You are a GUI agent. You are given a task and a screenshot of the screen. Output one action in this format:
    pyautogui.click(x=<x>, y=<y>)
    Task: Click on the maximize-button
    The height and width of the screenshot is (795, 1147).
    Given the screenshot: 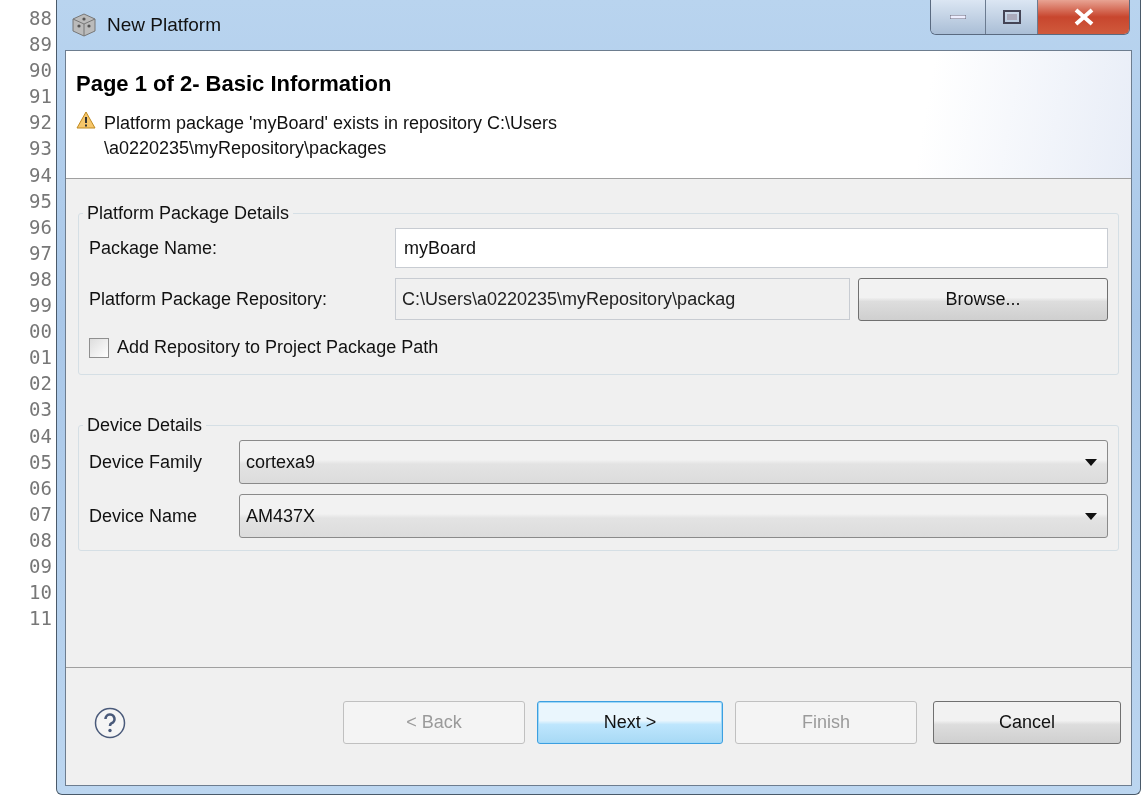 What is the action you would take?
    pyautogui.click(x=1011, y=17)
    